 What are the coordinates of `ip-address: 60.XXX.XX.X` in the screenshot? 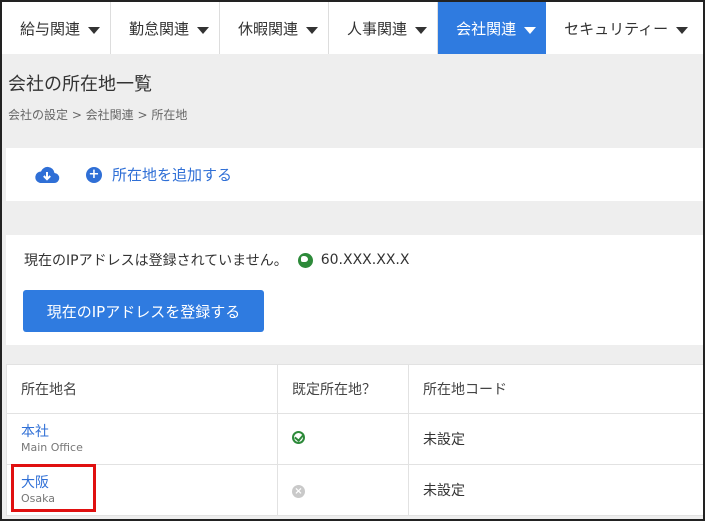 It's located at (365, 260).